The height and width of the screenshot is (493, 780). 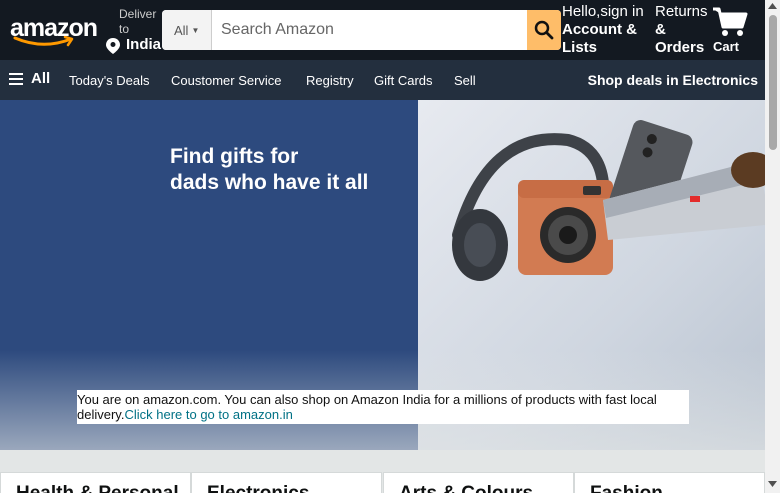 I want to click on hero-title-line2: dads who have it all, so click(x=269, y=182).